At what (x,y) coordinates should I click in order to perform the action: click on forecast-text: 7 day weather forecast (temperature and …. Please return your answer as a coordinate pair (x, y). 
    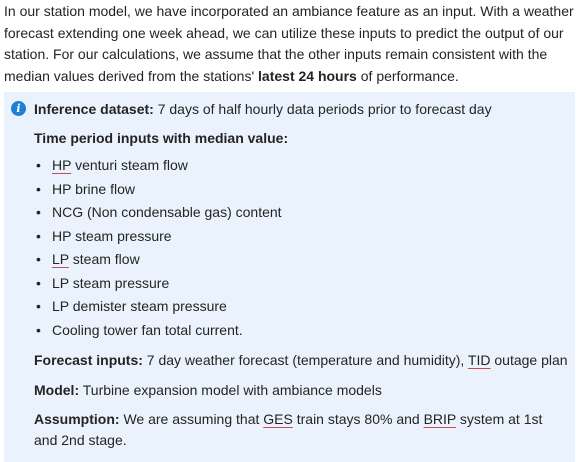
    Looking at the image, I should click on (305, 360).